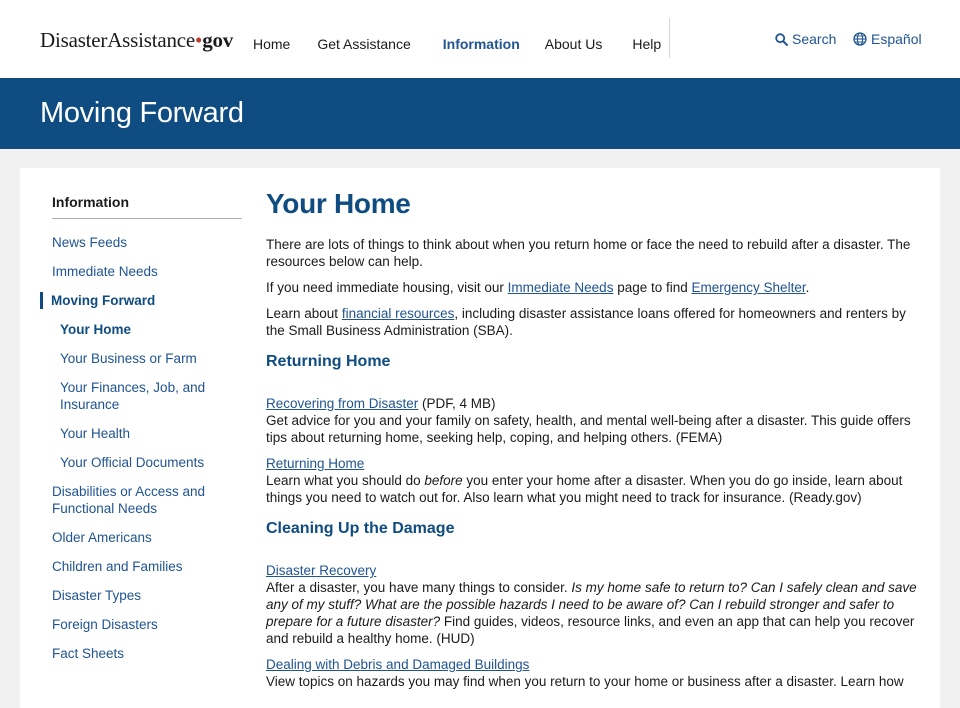 The width and height of the screenshot is (960, 708). I want to click on disaster-recovery-link: Disaster Recovery, so click(321, 570).